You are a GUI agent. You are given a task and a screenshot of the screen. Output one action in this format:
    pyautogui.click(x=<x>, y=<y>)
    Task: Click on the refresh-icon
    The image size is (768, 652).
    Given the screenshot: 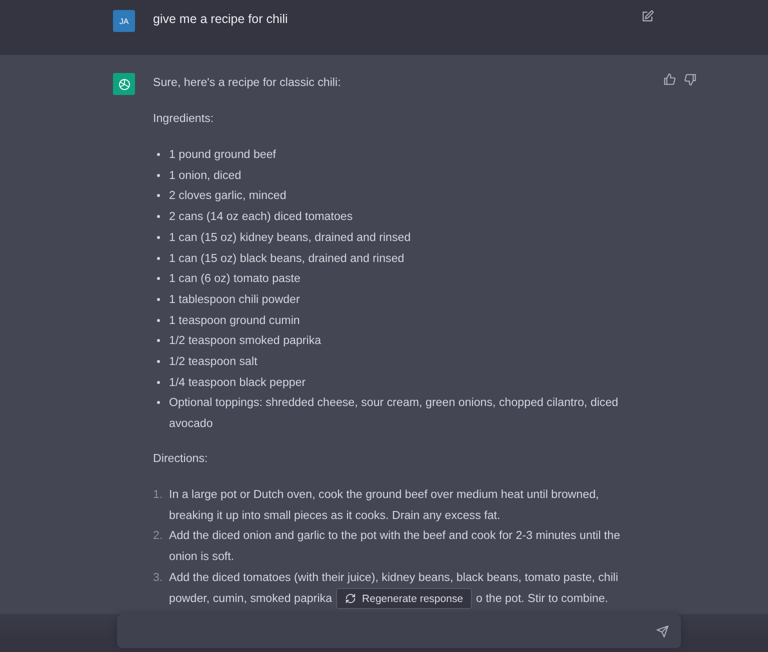 What is the action you would take?
    pyautogui.click(x=350, y=598)
    